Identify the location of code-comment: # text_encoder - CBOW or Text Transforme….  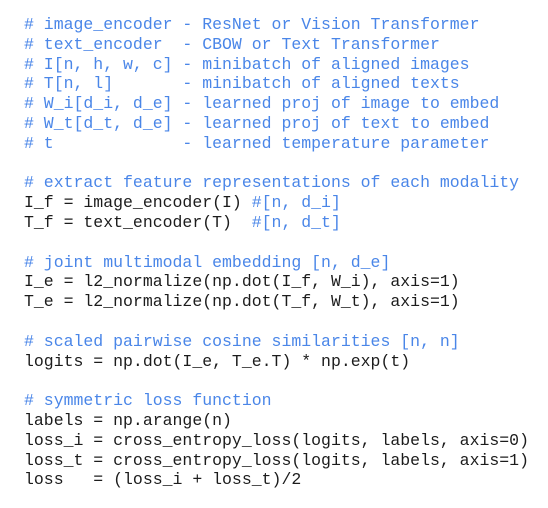
(232, 44).